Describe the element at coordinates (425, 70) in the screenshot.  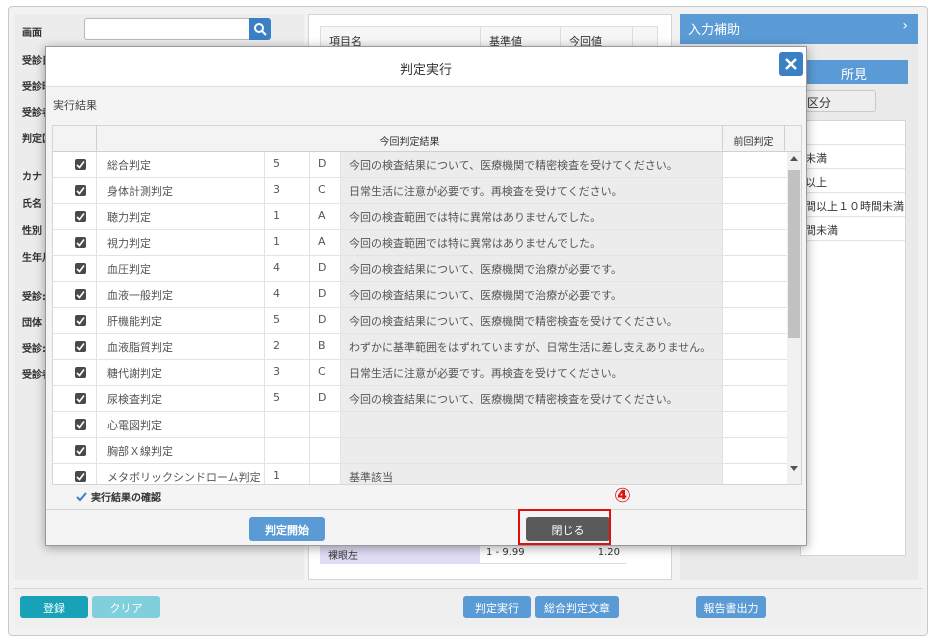
I see `modal-title: 判定実行` at that location.